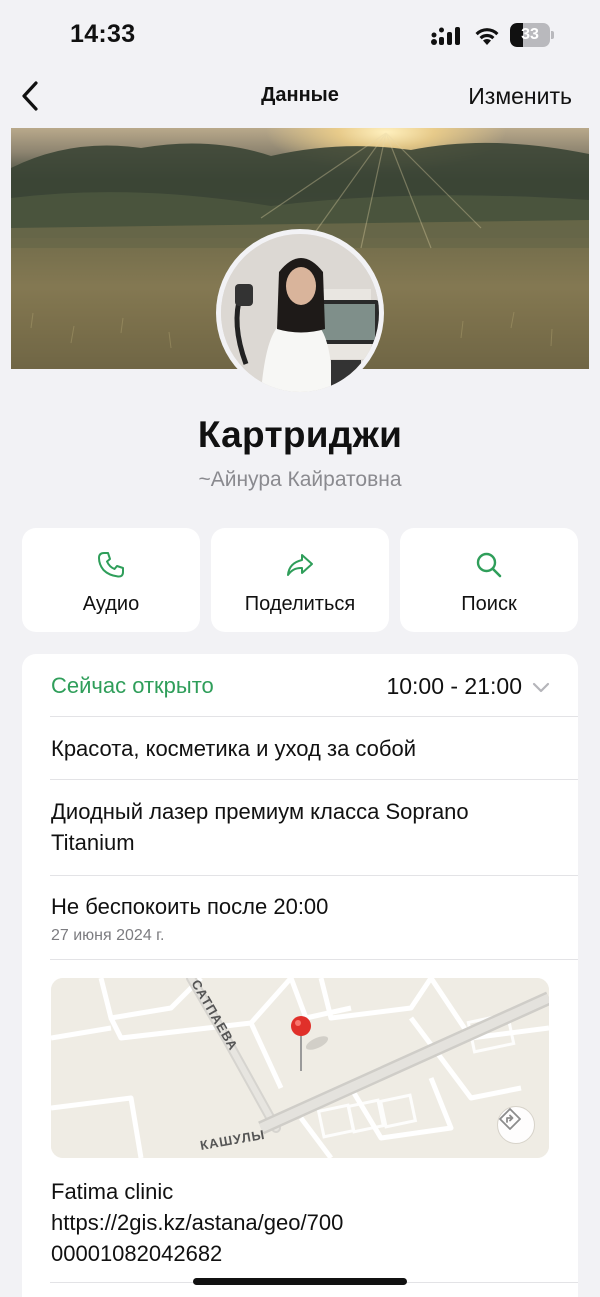  What do you see at coordinates (300, 1281) in the screenshot?
I see `home-indicator` at bounding box center [300, 1281].